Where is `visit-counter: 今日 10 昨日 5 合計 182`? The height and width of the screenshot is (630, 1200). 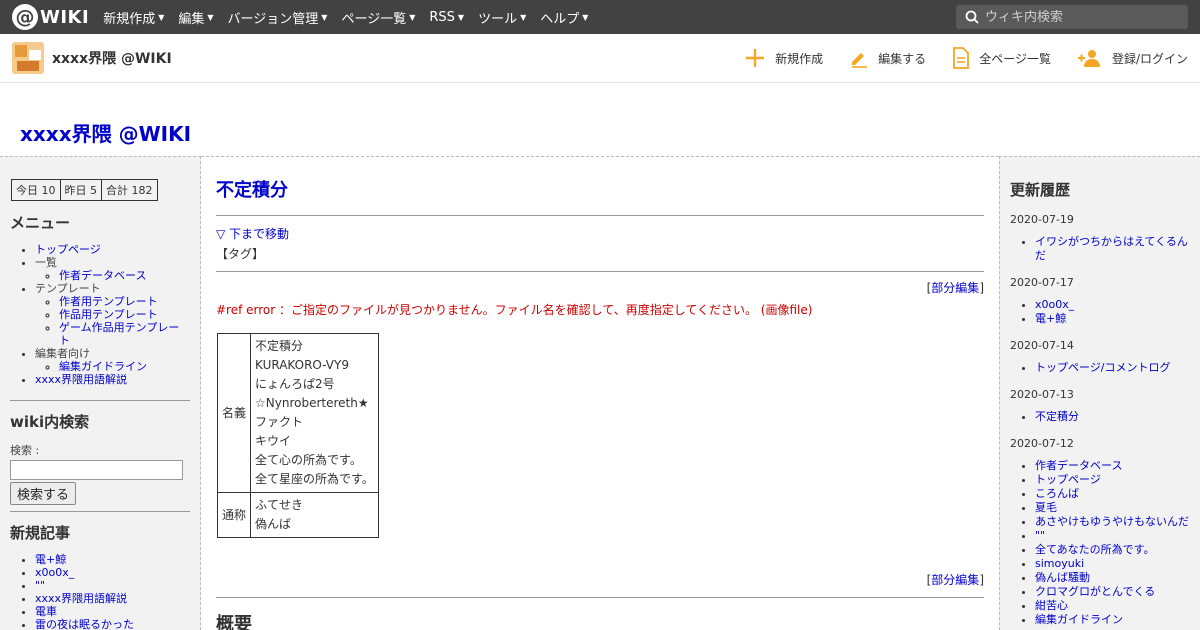 visit-counter: 今日 10 昨日 5 合計 182 is located at coordinates (84, 190).